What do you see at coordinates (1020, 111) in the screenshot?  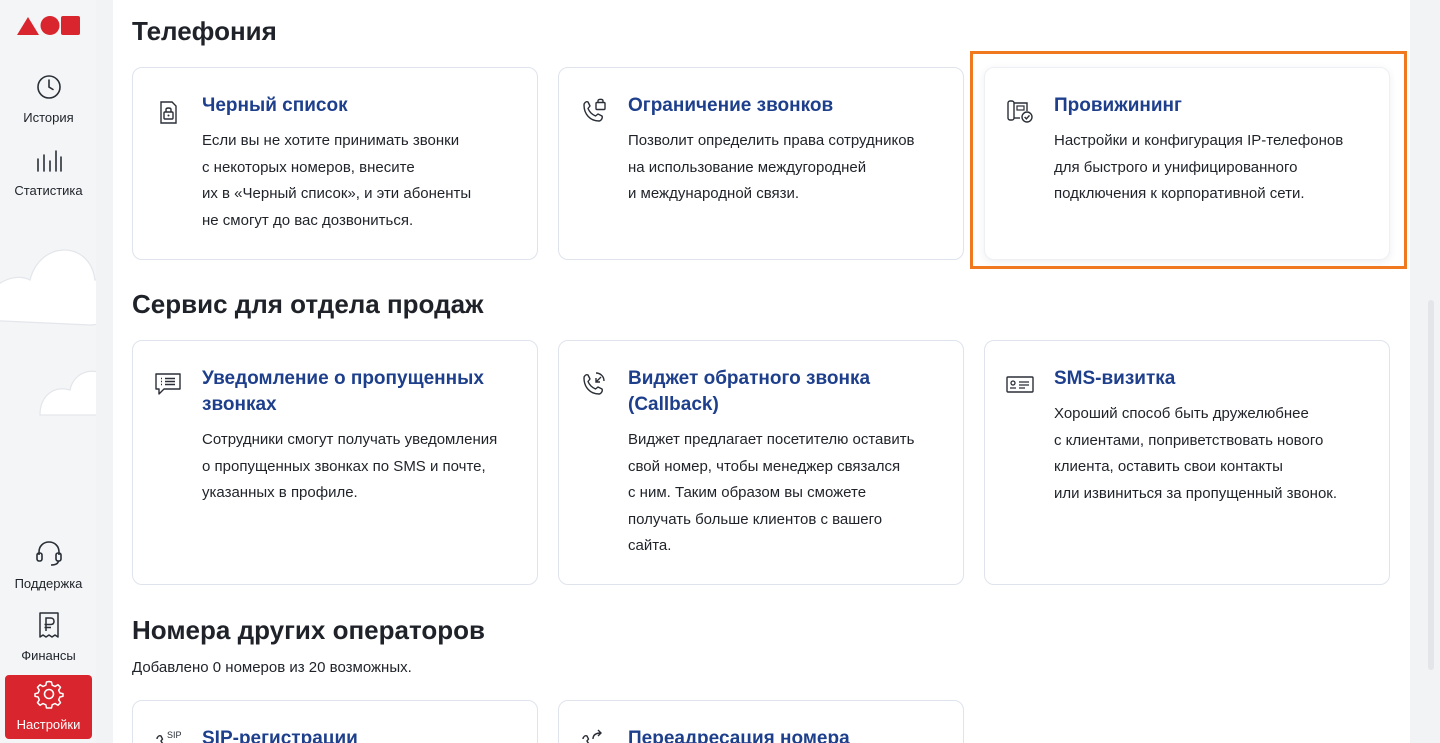 I see `ip-phone-check-icon` at bounding box center [1020, 111].